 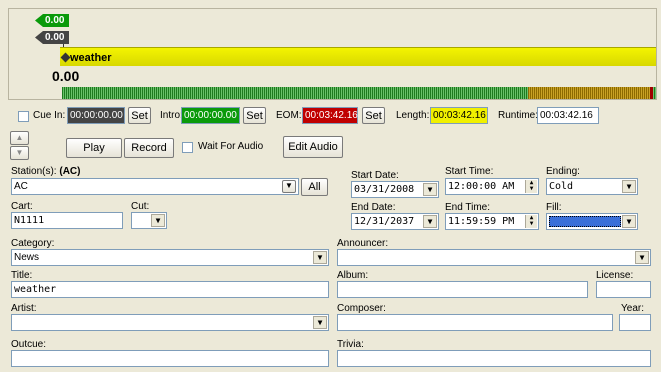 What do you see at coordinates (494, 358) in the screenshot?
I see `trivia-input` at bounding box center [494, 358].